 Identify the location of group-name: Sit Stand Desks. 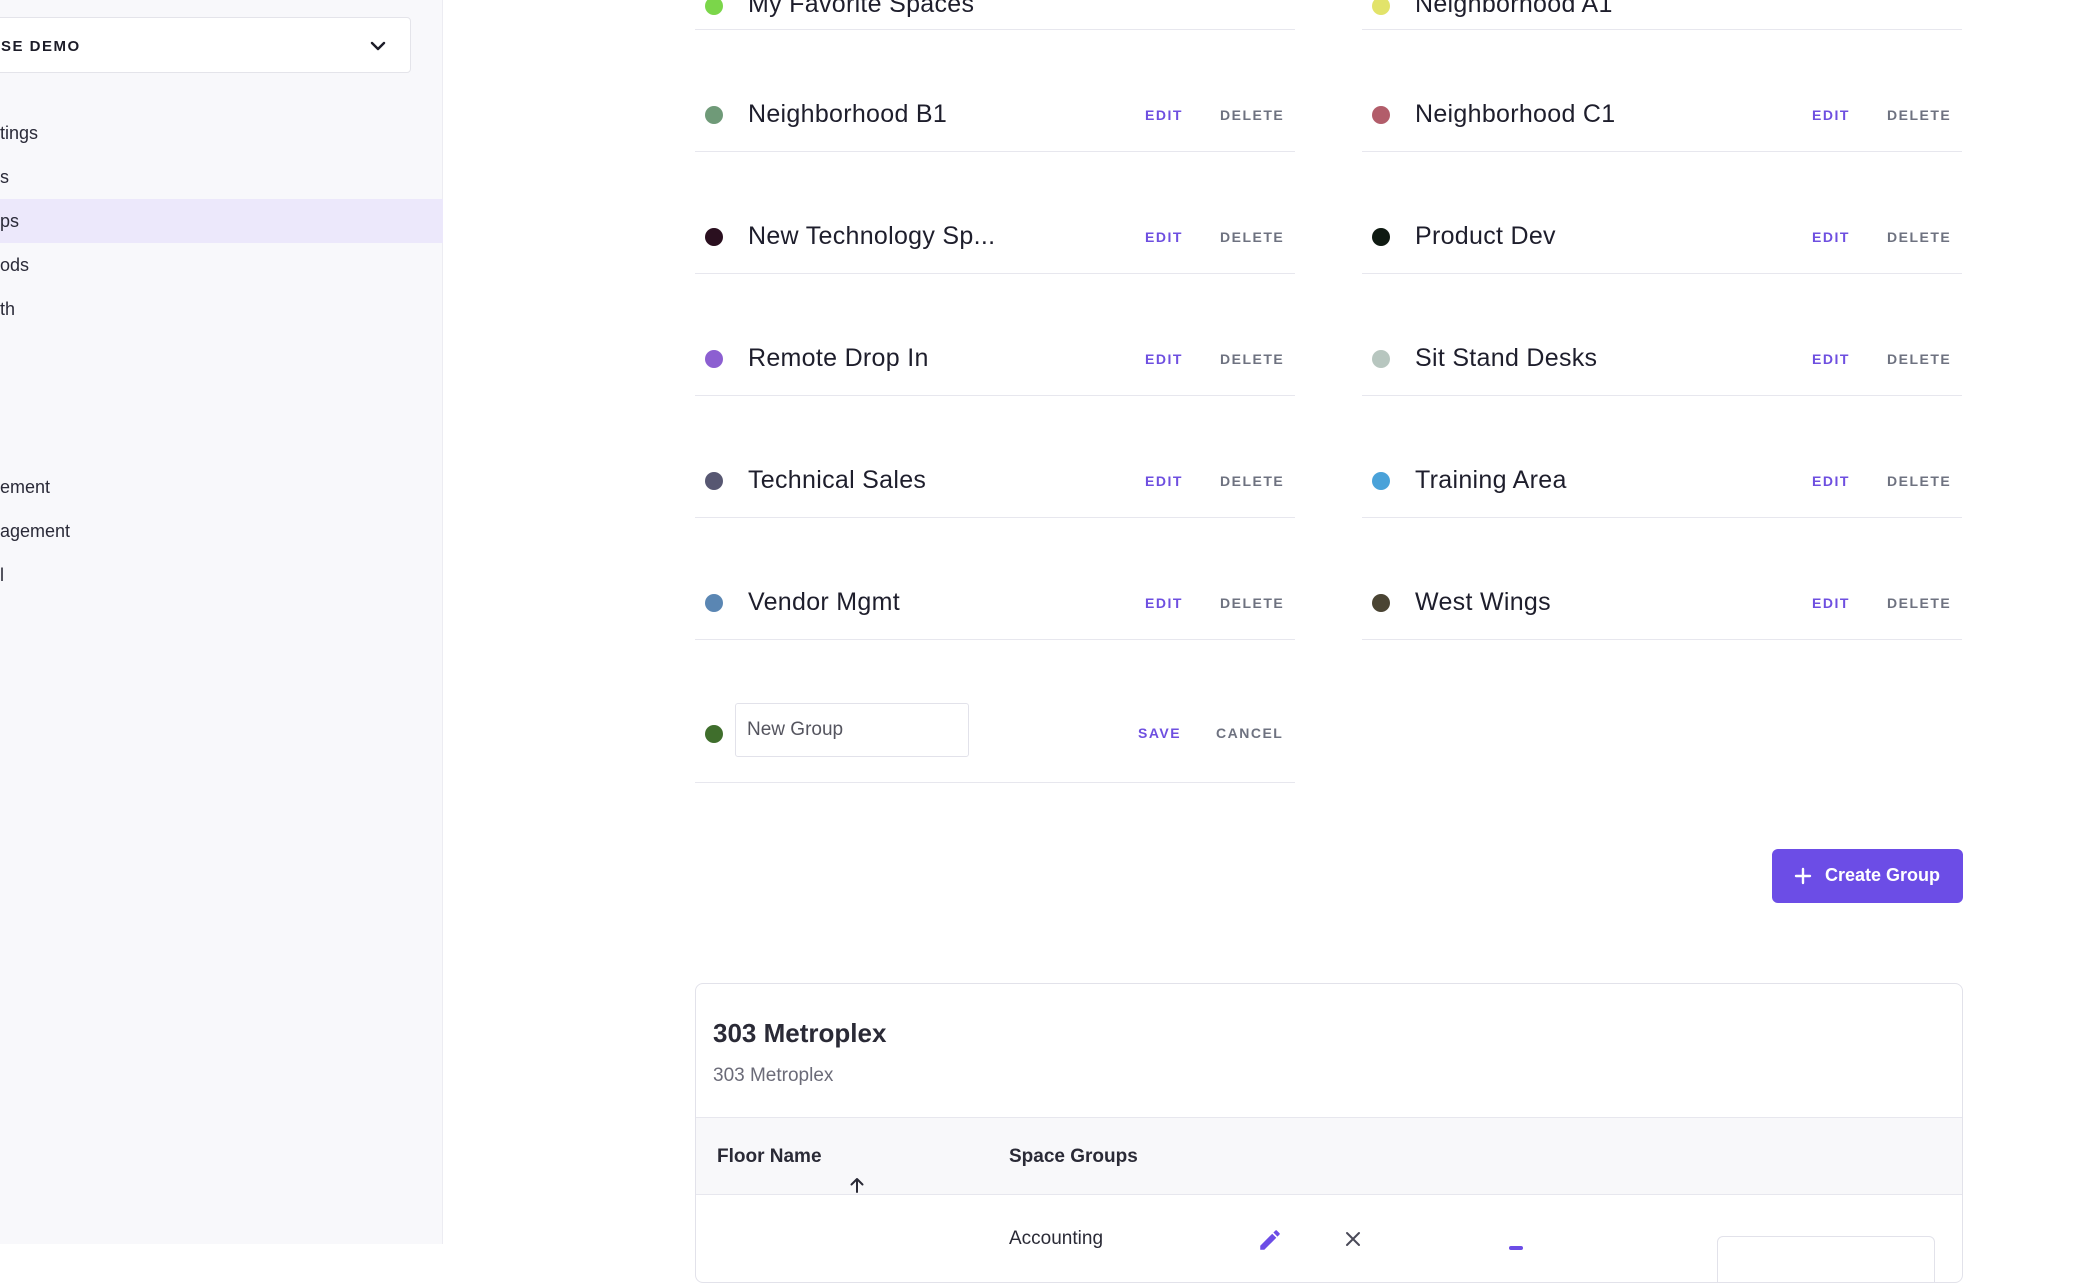
(1506, 358).